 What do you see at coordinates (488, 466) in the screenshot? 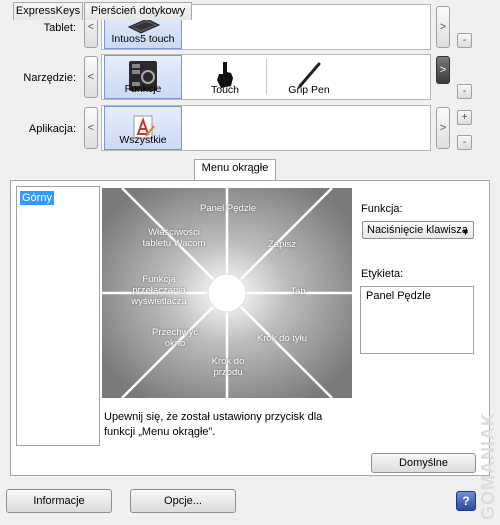
I see `watermark: GOMANIAK` at bounding box center [488, 466].